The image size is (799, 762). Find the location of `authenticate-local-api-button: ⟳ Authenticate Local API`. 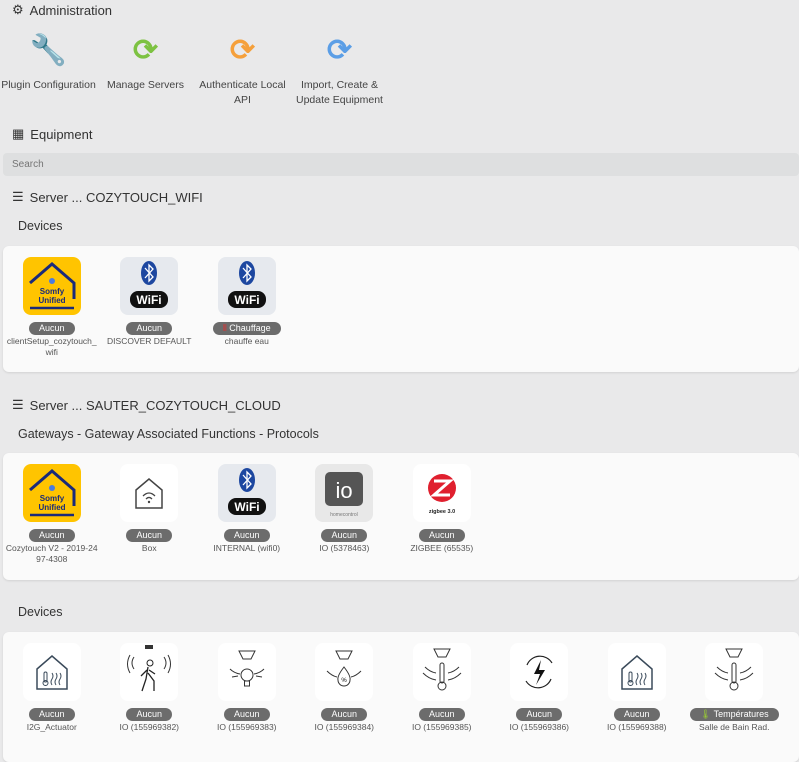

authenticate-local-api-button: ⟳ Authenticate Local API is located at coordinates (242, 68).